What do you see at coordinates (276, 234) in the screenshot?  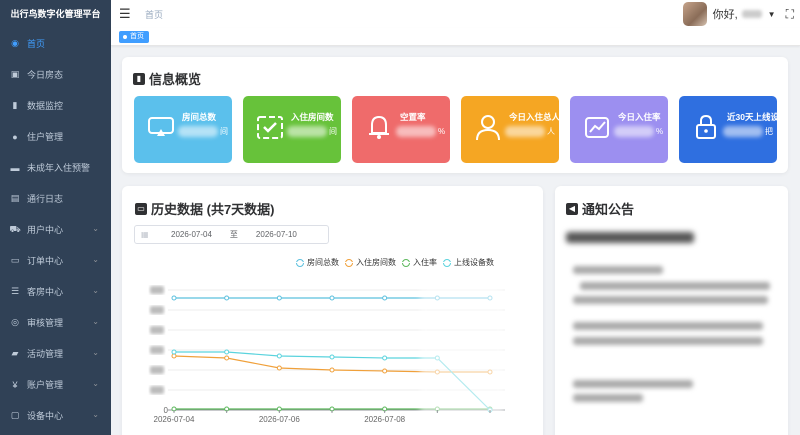 I see `date-to: 2026-07-10` at bounding box center [276, 234].